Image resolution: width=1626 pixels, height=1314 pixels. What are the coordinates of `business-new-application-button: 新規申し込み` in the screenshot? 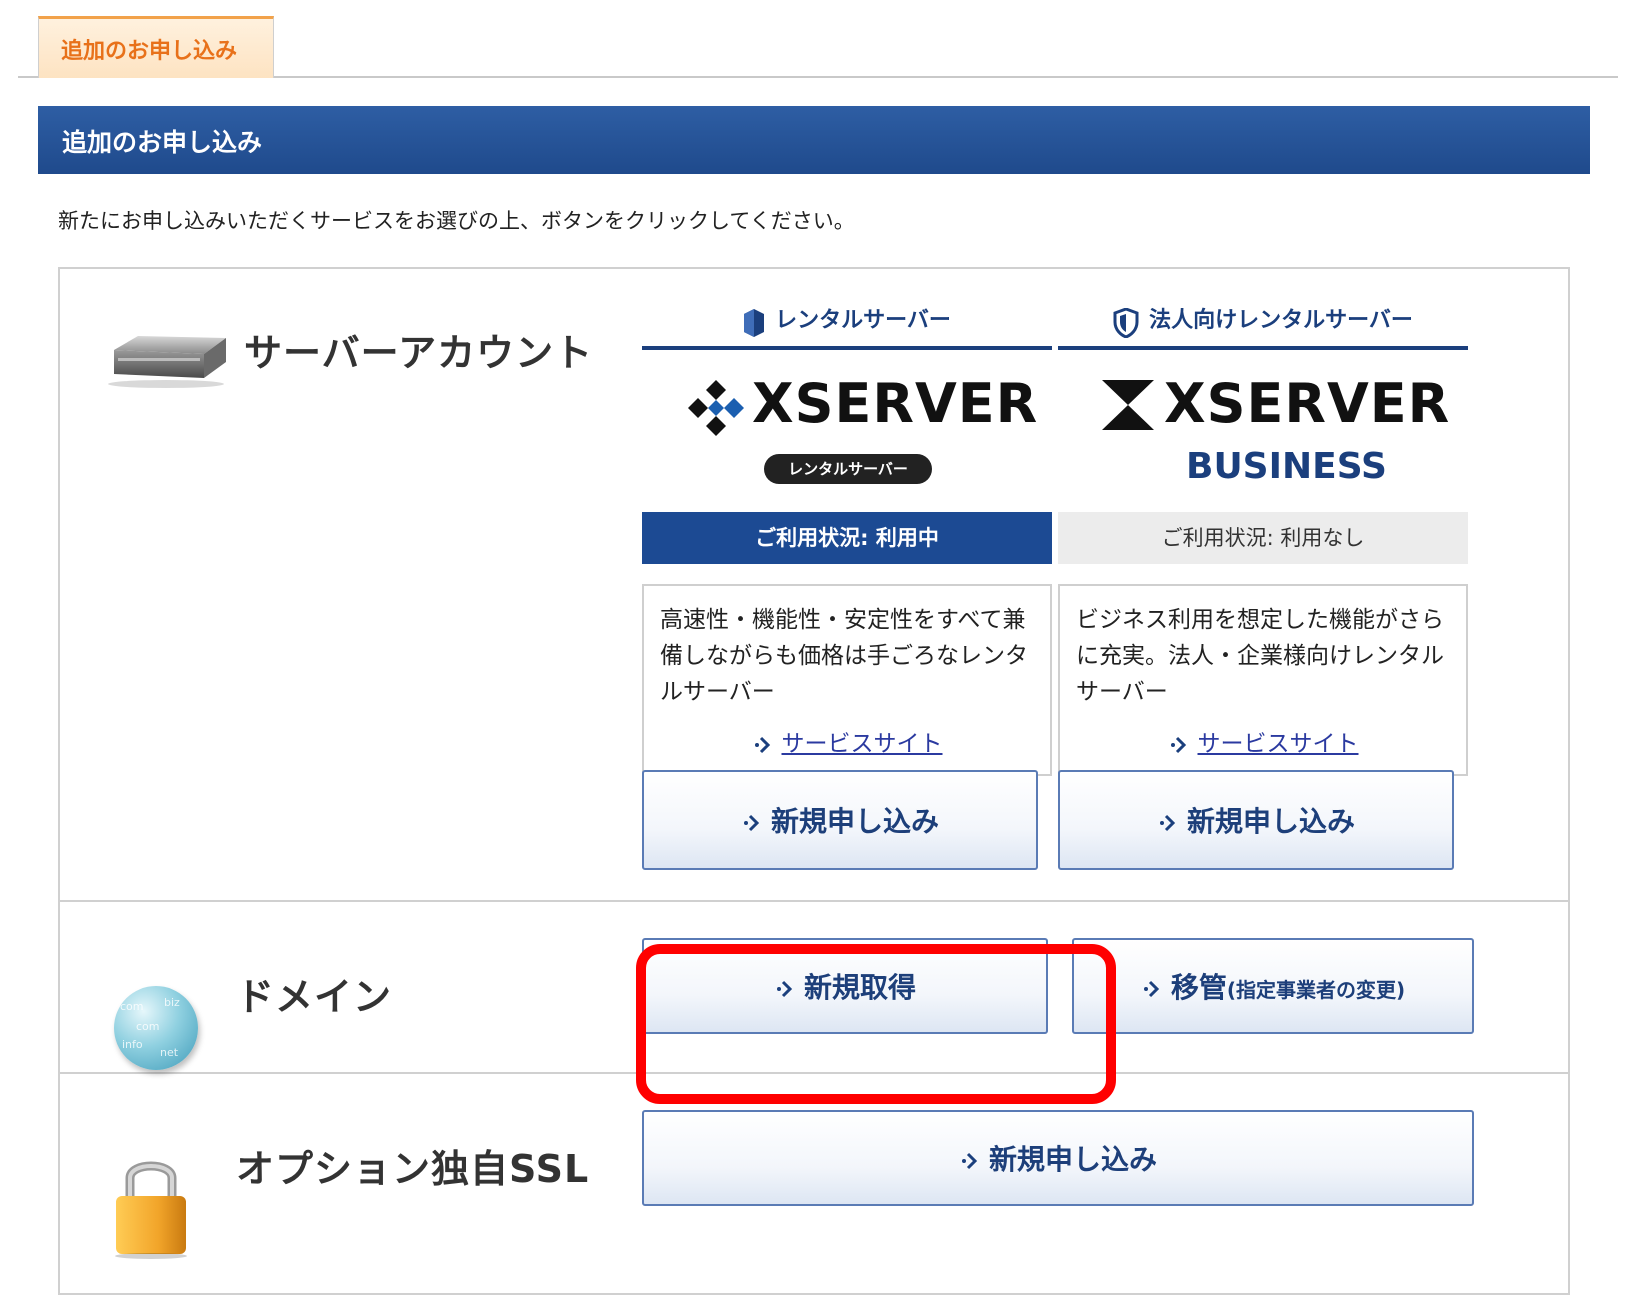 It's located at (1256, 820).